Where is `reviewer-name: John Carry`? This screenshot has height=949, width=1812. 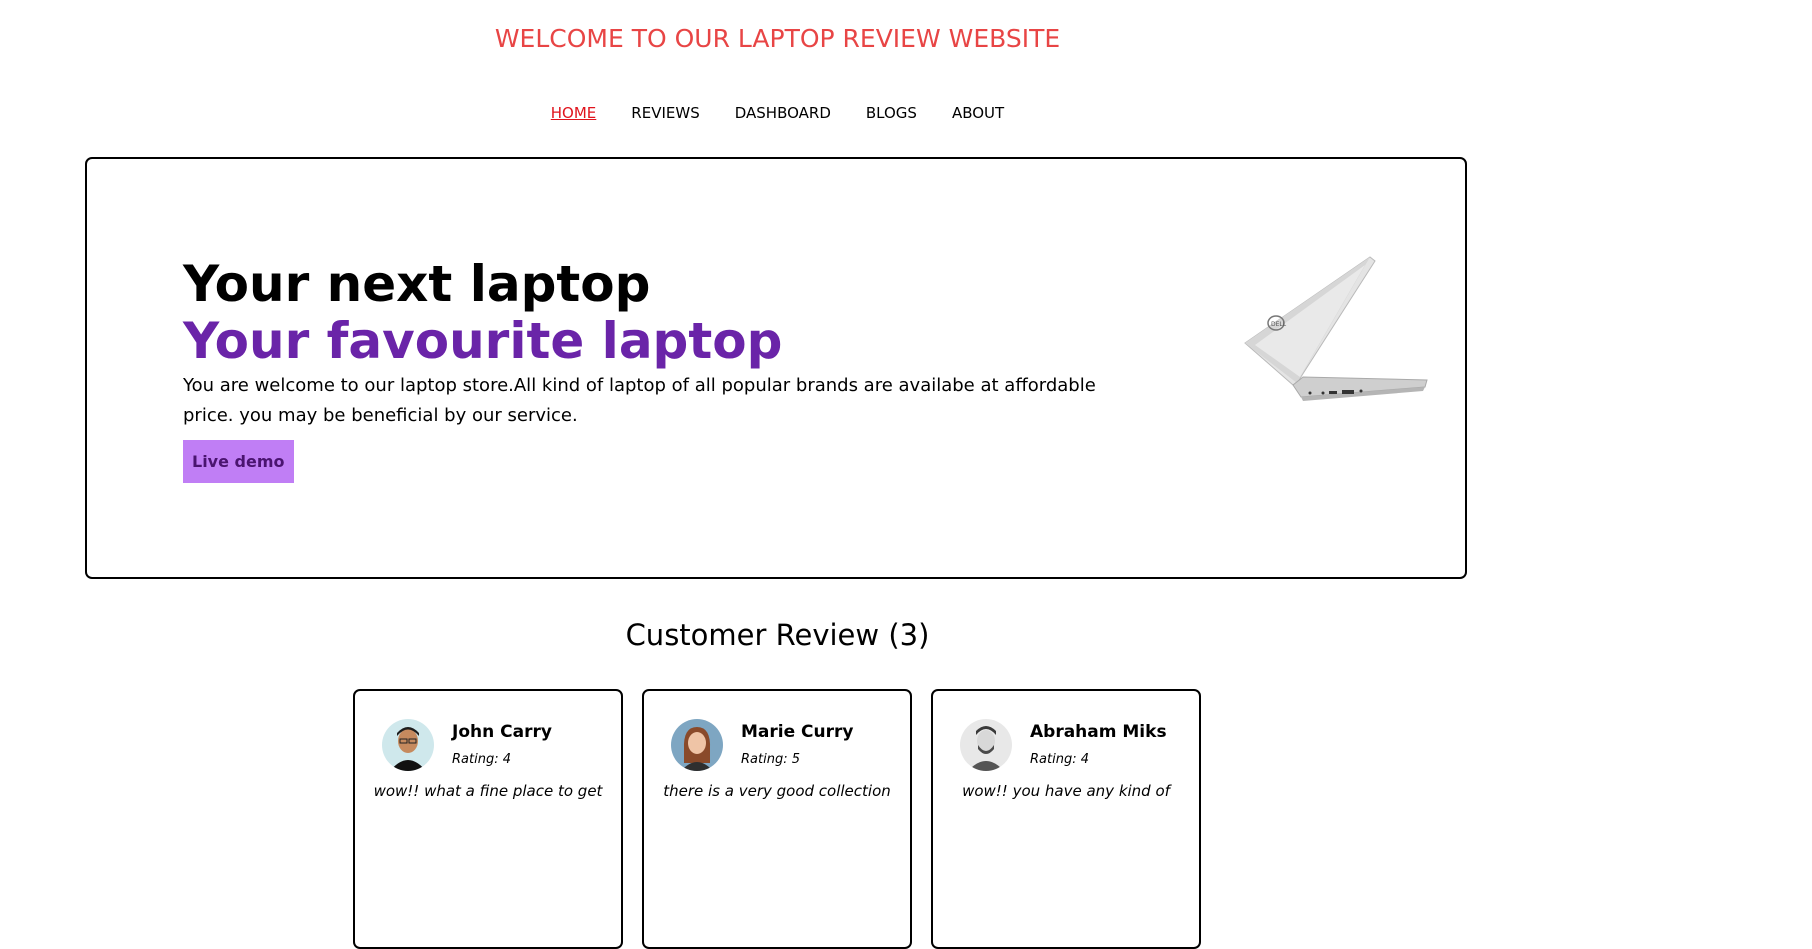
reviewer-name: John Carry is located at coordinates (502, 732).